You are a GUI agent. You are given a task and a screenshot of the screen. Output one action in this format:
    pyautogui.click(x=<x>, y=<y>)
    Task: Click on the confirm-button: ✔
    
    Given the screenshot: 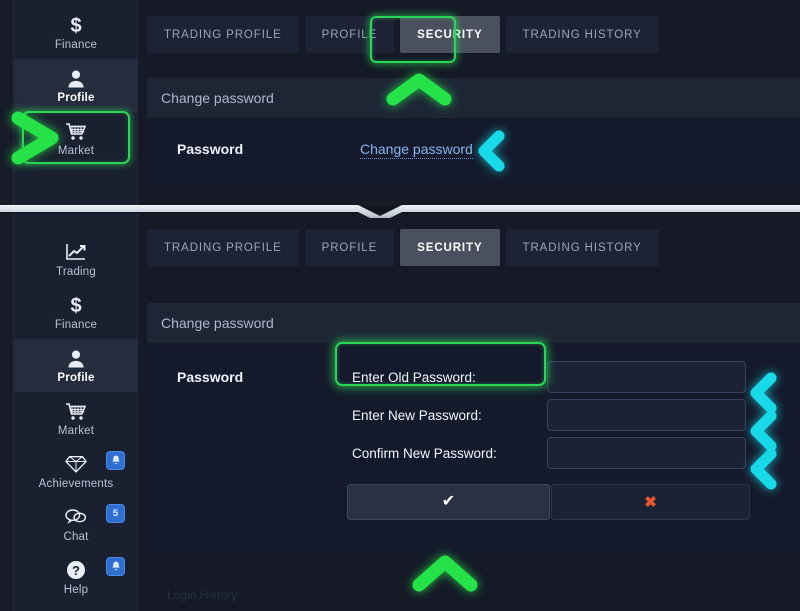 What is the action you would take?
    pyautogui.click(x=448, y=502)
    